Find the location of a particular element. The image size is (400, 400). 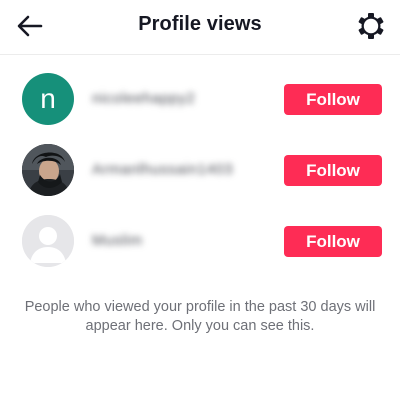

profile-photo is located at coordinates (48, 170).